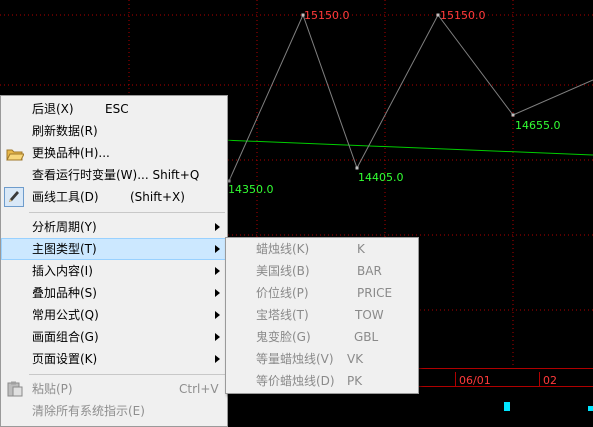 Image resolution: width=593 pixels, height=427 pixels. Describe the element at coordinates (199, 389) in the screenshot. I see `menu-item-shortcut: Ctrl+V` at that location.